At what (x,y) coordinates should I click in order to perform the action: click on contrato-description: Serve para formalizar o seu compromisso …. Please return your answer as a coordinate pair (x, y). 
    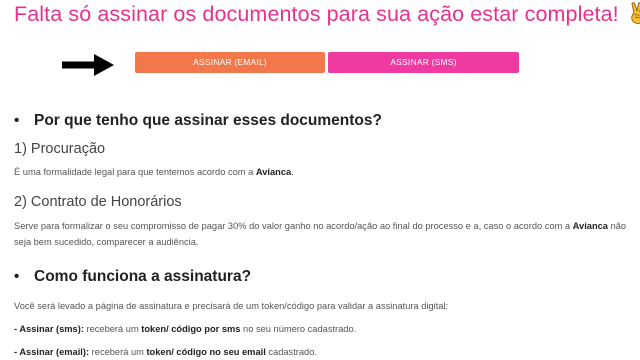
    Looking at the image, I should click on (320, 234).